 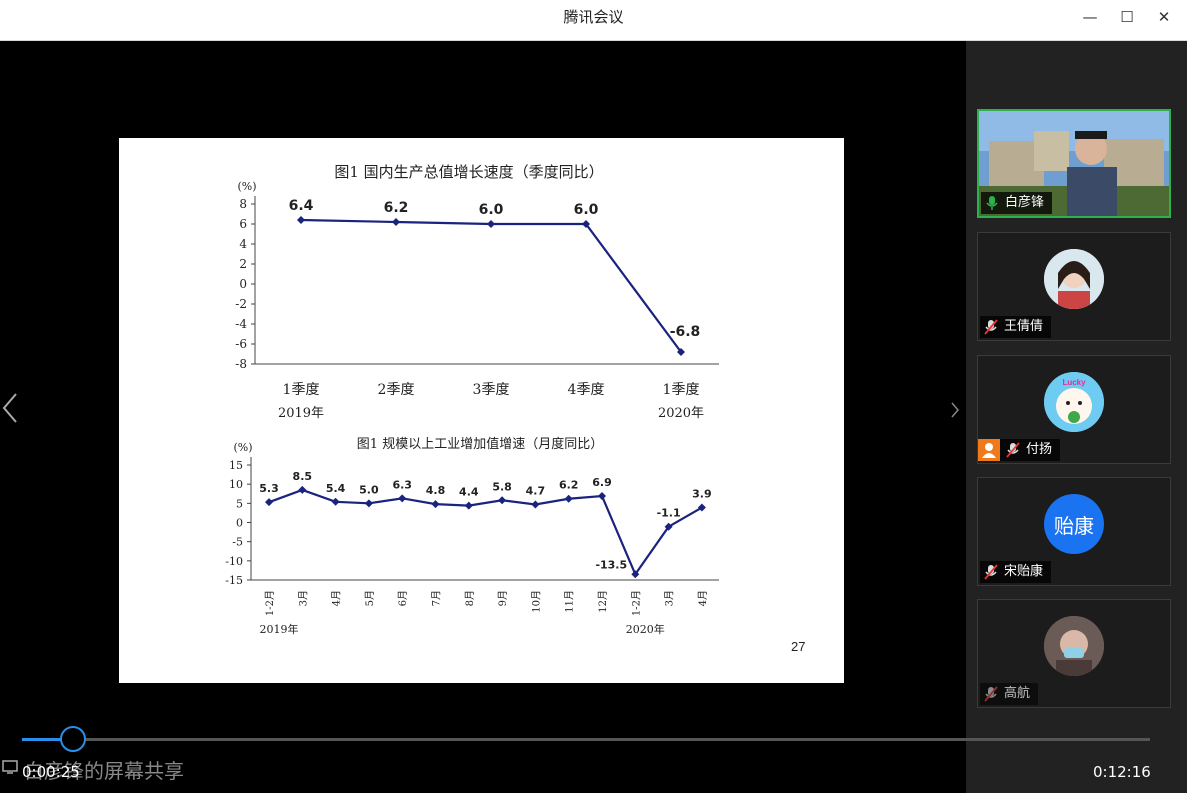 I want to click on participant-nametag: 宋贻康, so click(x=1016, y=572).